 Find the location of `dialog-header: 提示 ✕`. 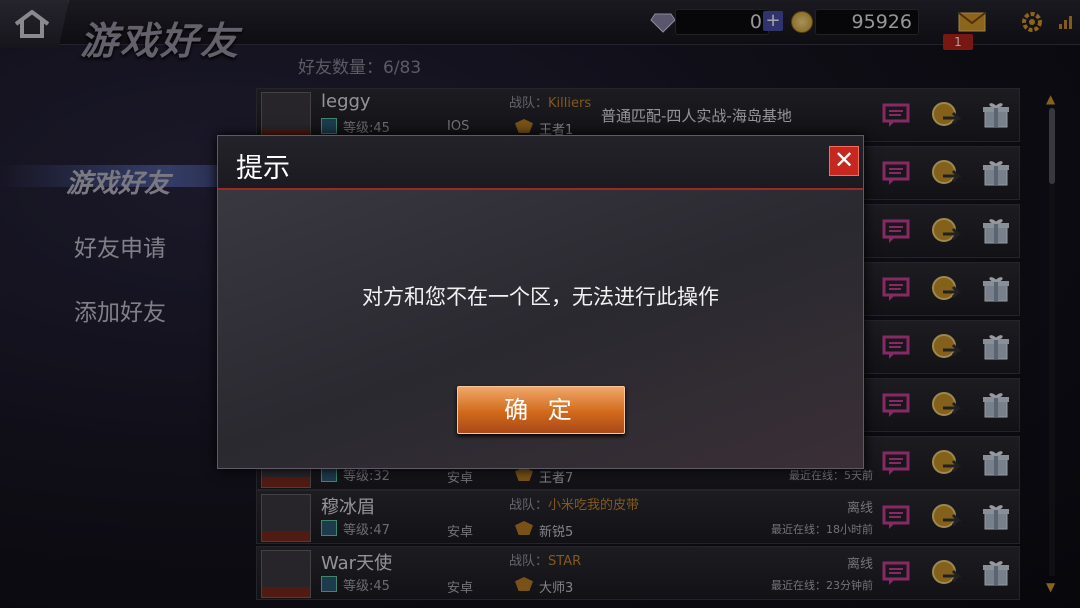

dialog-header: 提示 ✕ is located at coordinates (540, 163).